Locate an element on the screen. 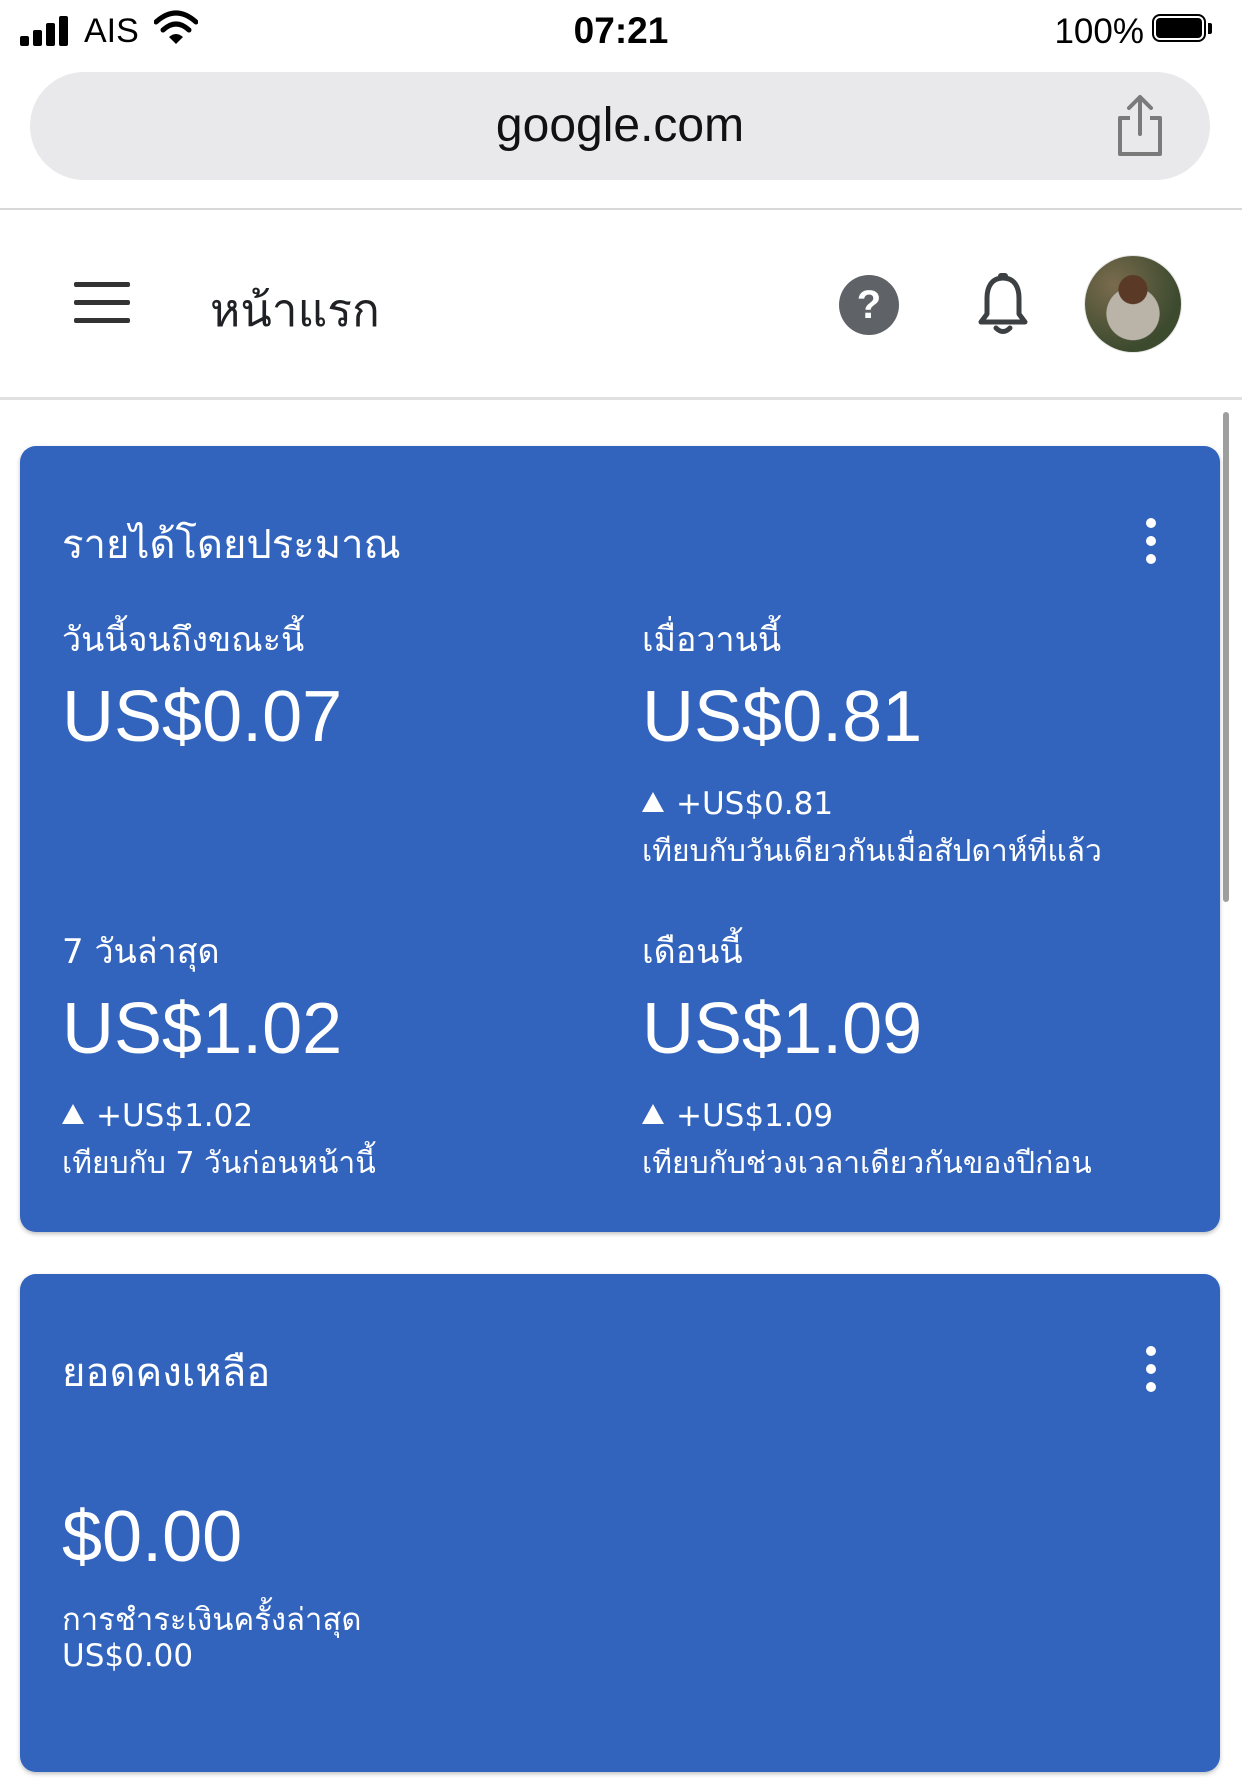 The height and width of the screenshot is (1788, 1242). scrollbar is located at coordinates (1226, 657).